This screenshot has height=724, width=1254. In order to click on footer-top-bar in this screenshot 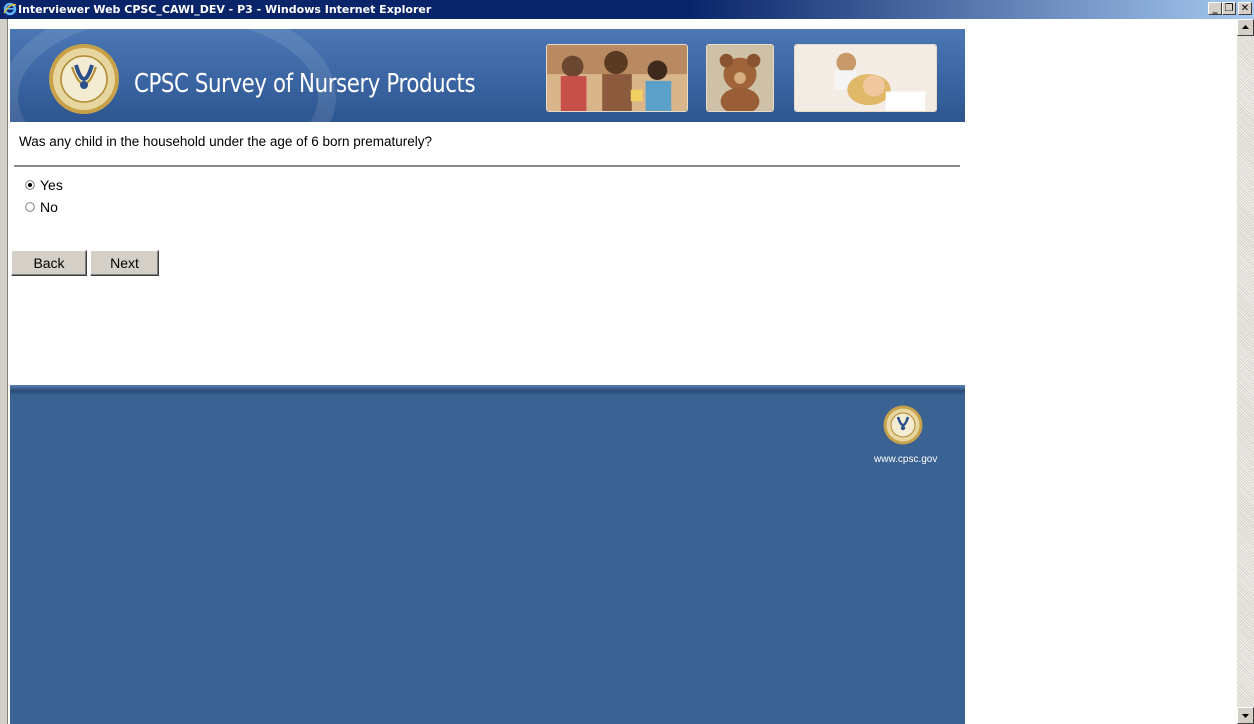, I will do `click(487, 390)`.